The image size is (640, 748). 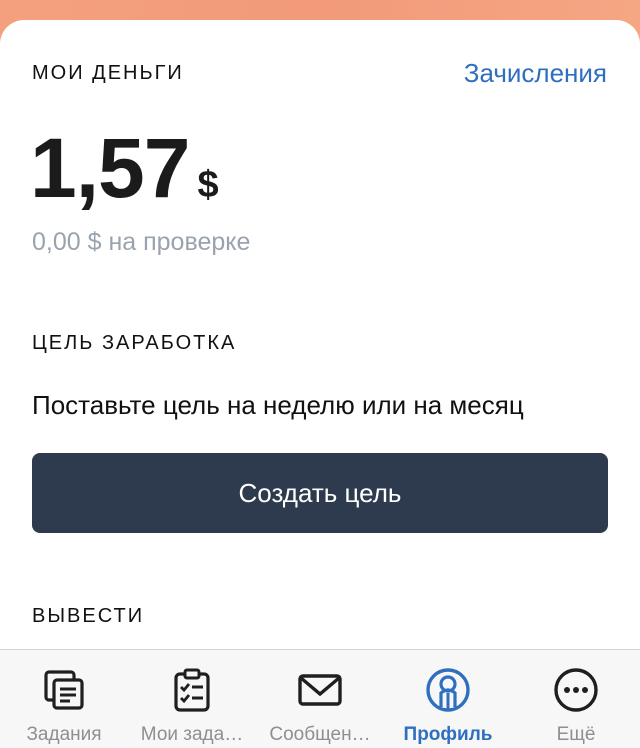 What do you see at coordinates (141, 242) in the screenshot?
I see `pending-amount: 0,00 $ на проверке` at bounding box center [141, 242].